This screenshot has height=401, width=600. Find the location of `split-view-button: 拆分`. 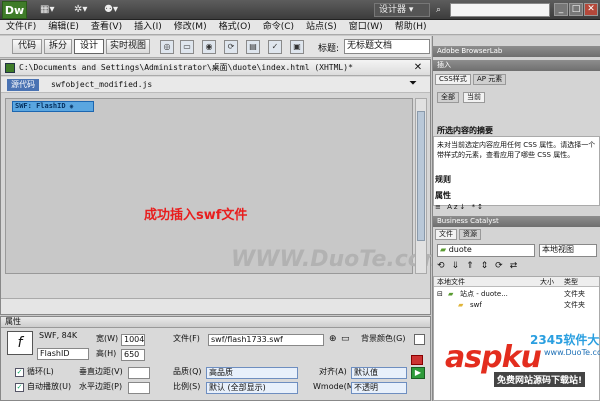

split-view-button: 拆分 is located at coordinates (58, 46).